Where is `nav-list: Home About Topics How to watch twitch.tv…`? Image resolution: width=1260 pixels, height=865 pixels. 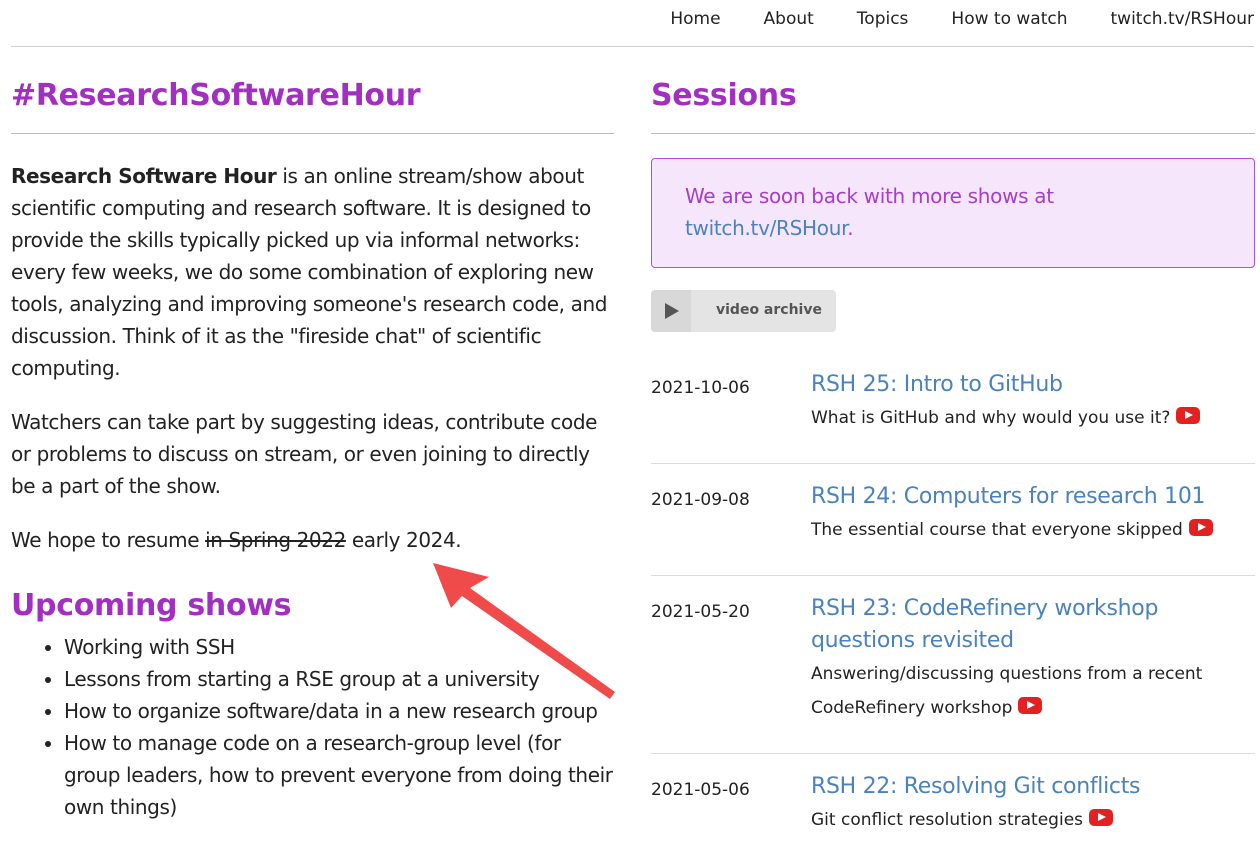 nav-list: Home About Topics How to watch twitch.tv… is located at coordinates (962, 19).